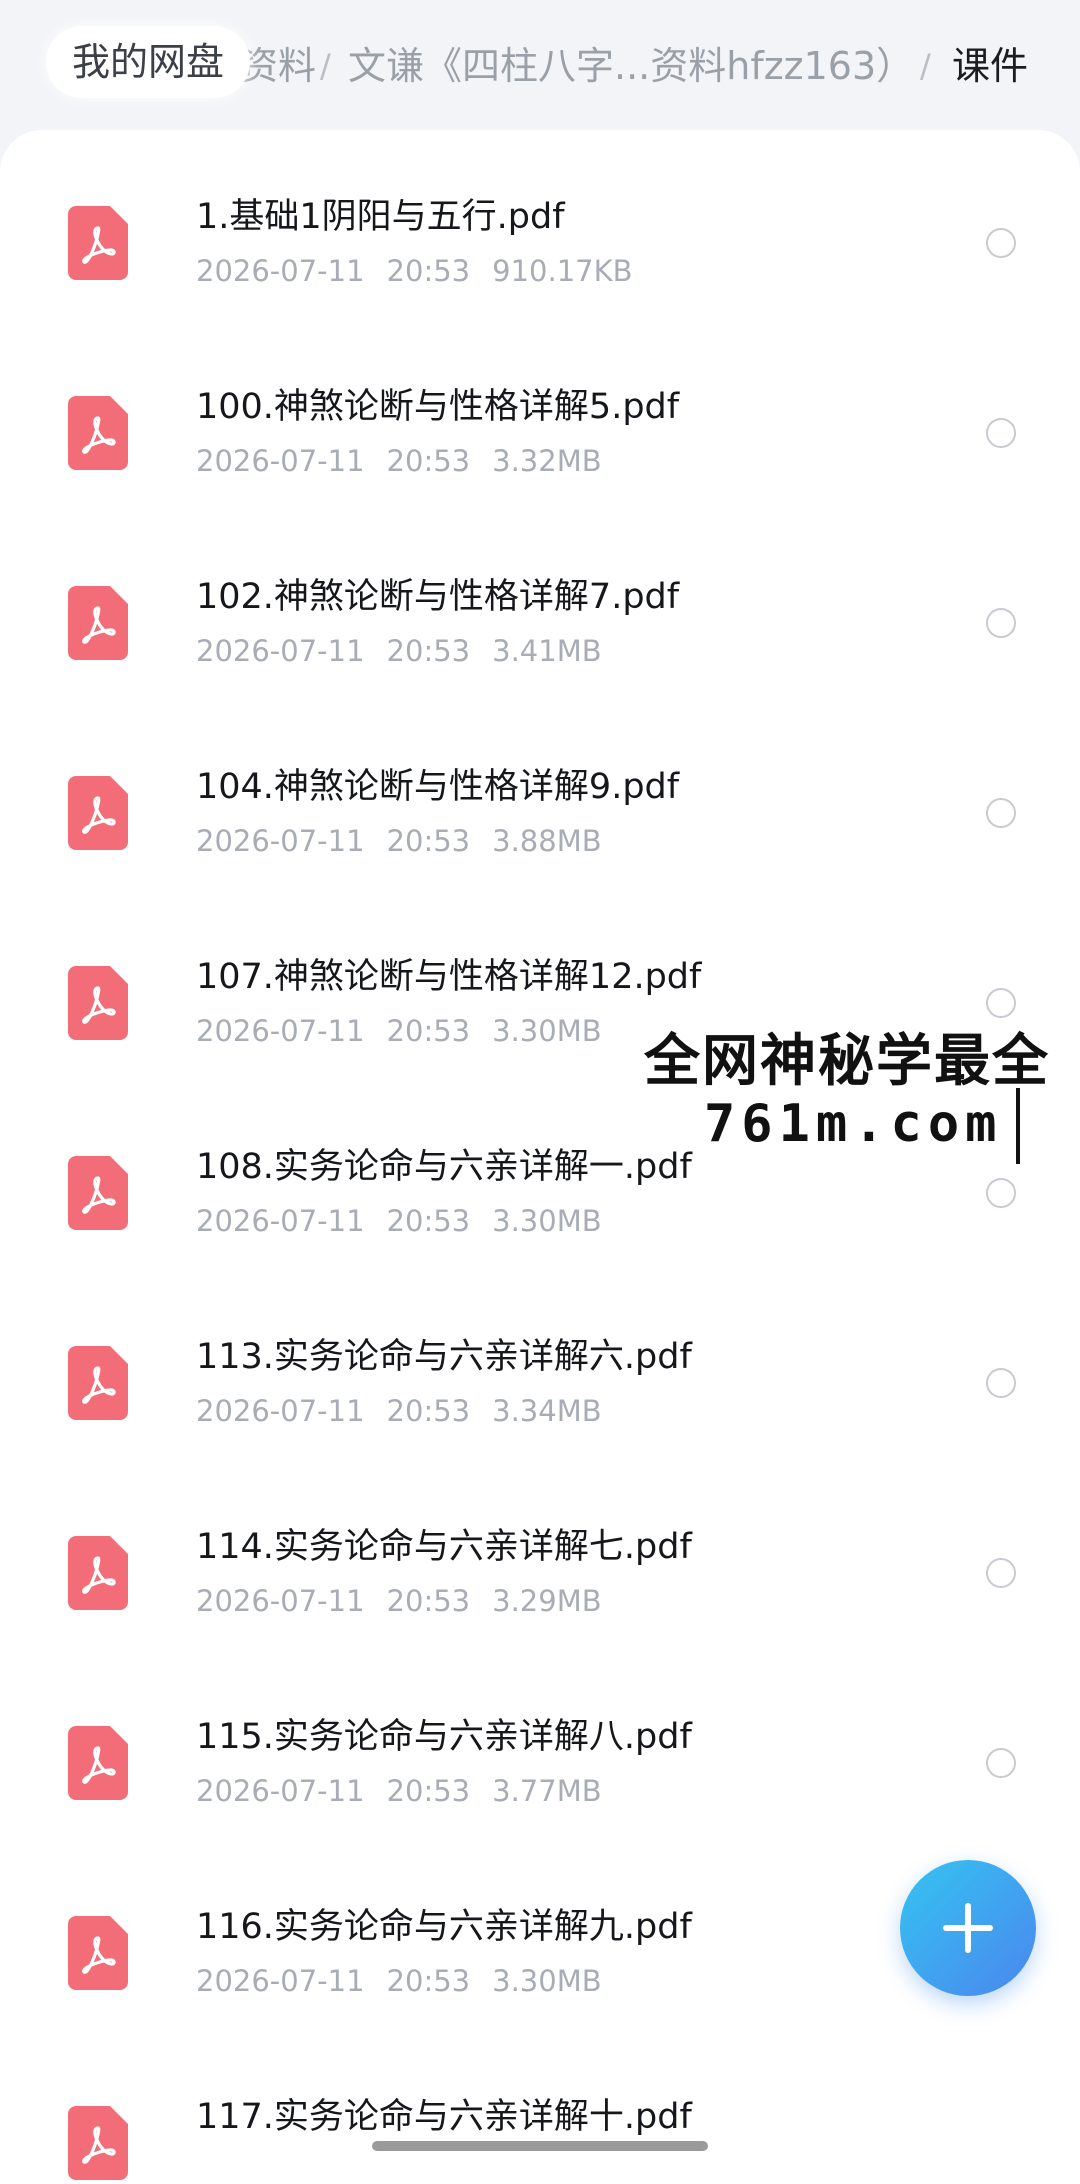 This screenshot has height=2184, width=1080. I want to click on add-button, so click(968, 1928).